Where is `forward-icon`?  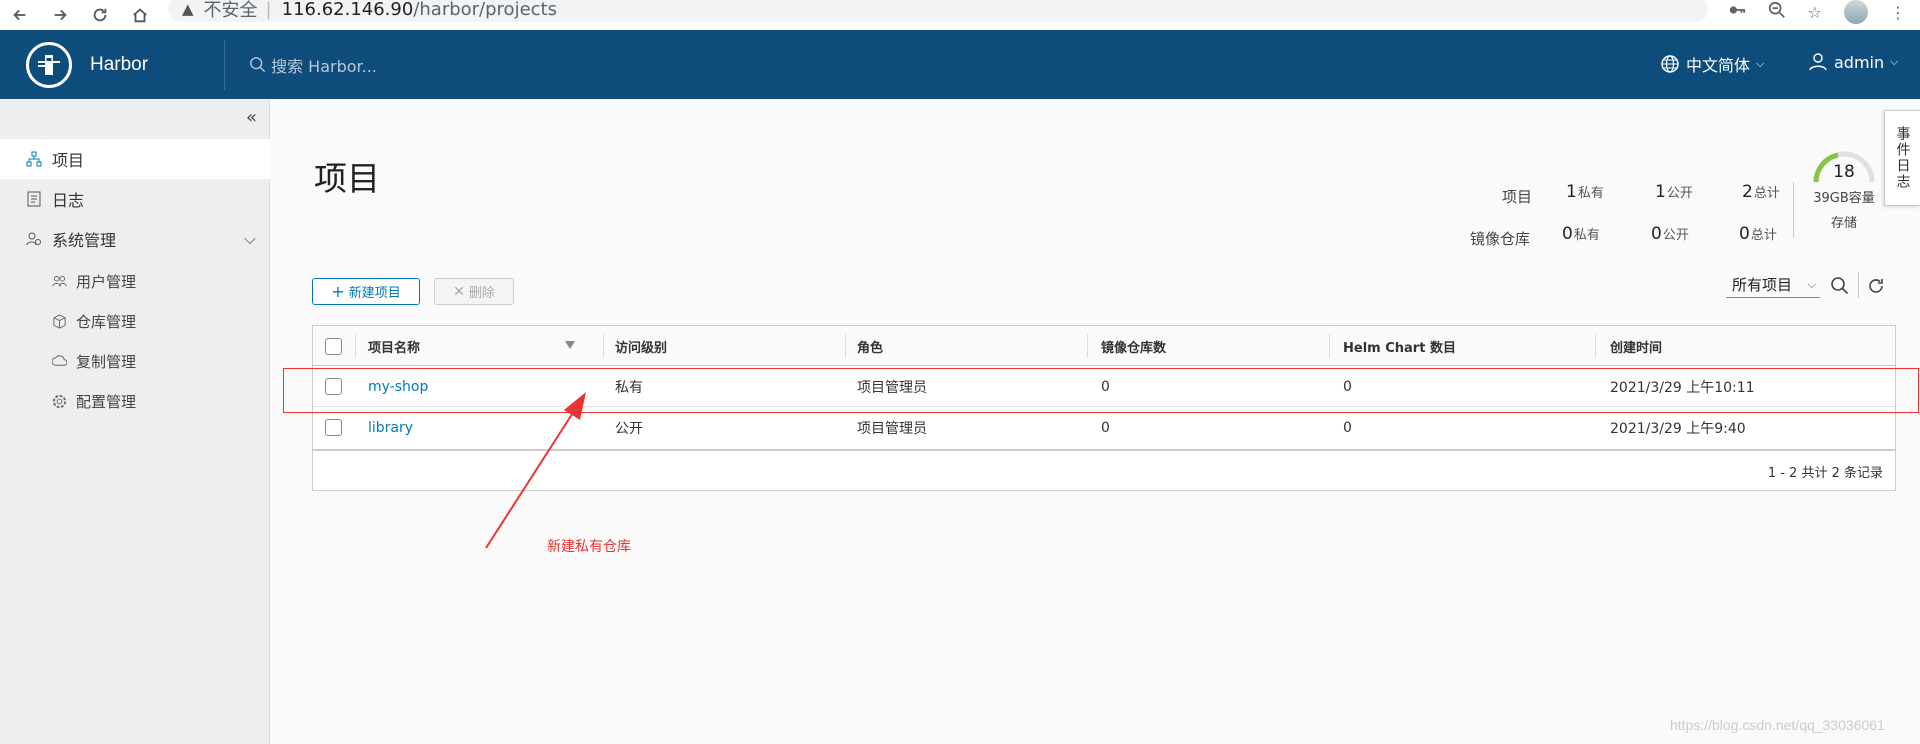 forward-icon is located at coordinates (60, 15).